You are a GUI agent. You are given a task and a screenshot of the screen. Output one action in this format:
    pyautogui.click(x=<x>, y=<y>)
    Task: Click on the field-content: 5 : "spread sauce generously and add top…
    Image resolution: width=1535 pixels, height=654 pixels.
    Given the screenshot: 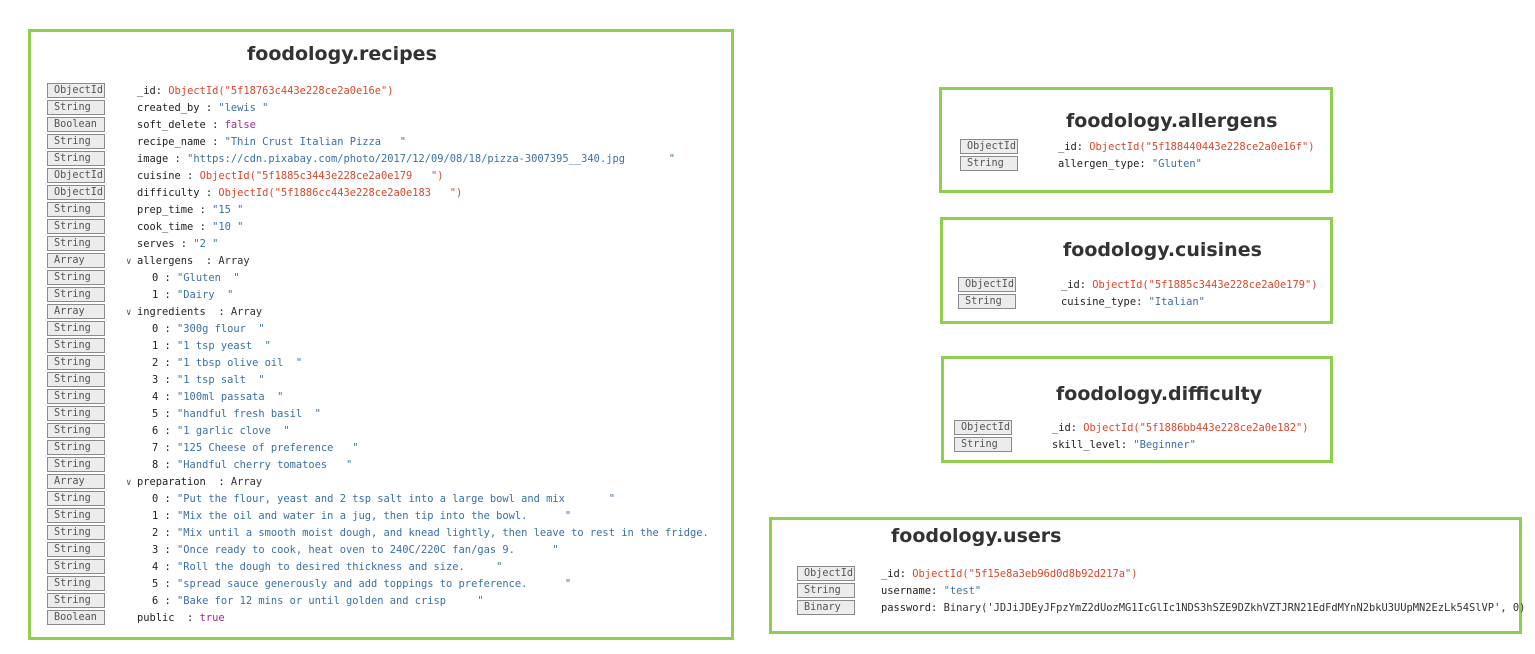 What is the action you would take?
    pyautogui.click(x=361, y=584)
    